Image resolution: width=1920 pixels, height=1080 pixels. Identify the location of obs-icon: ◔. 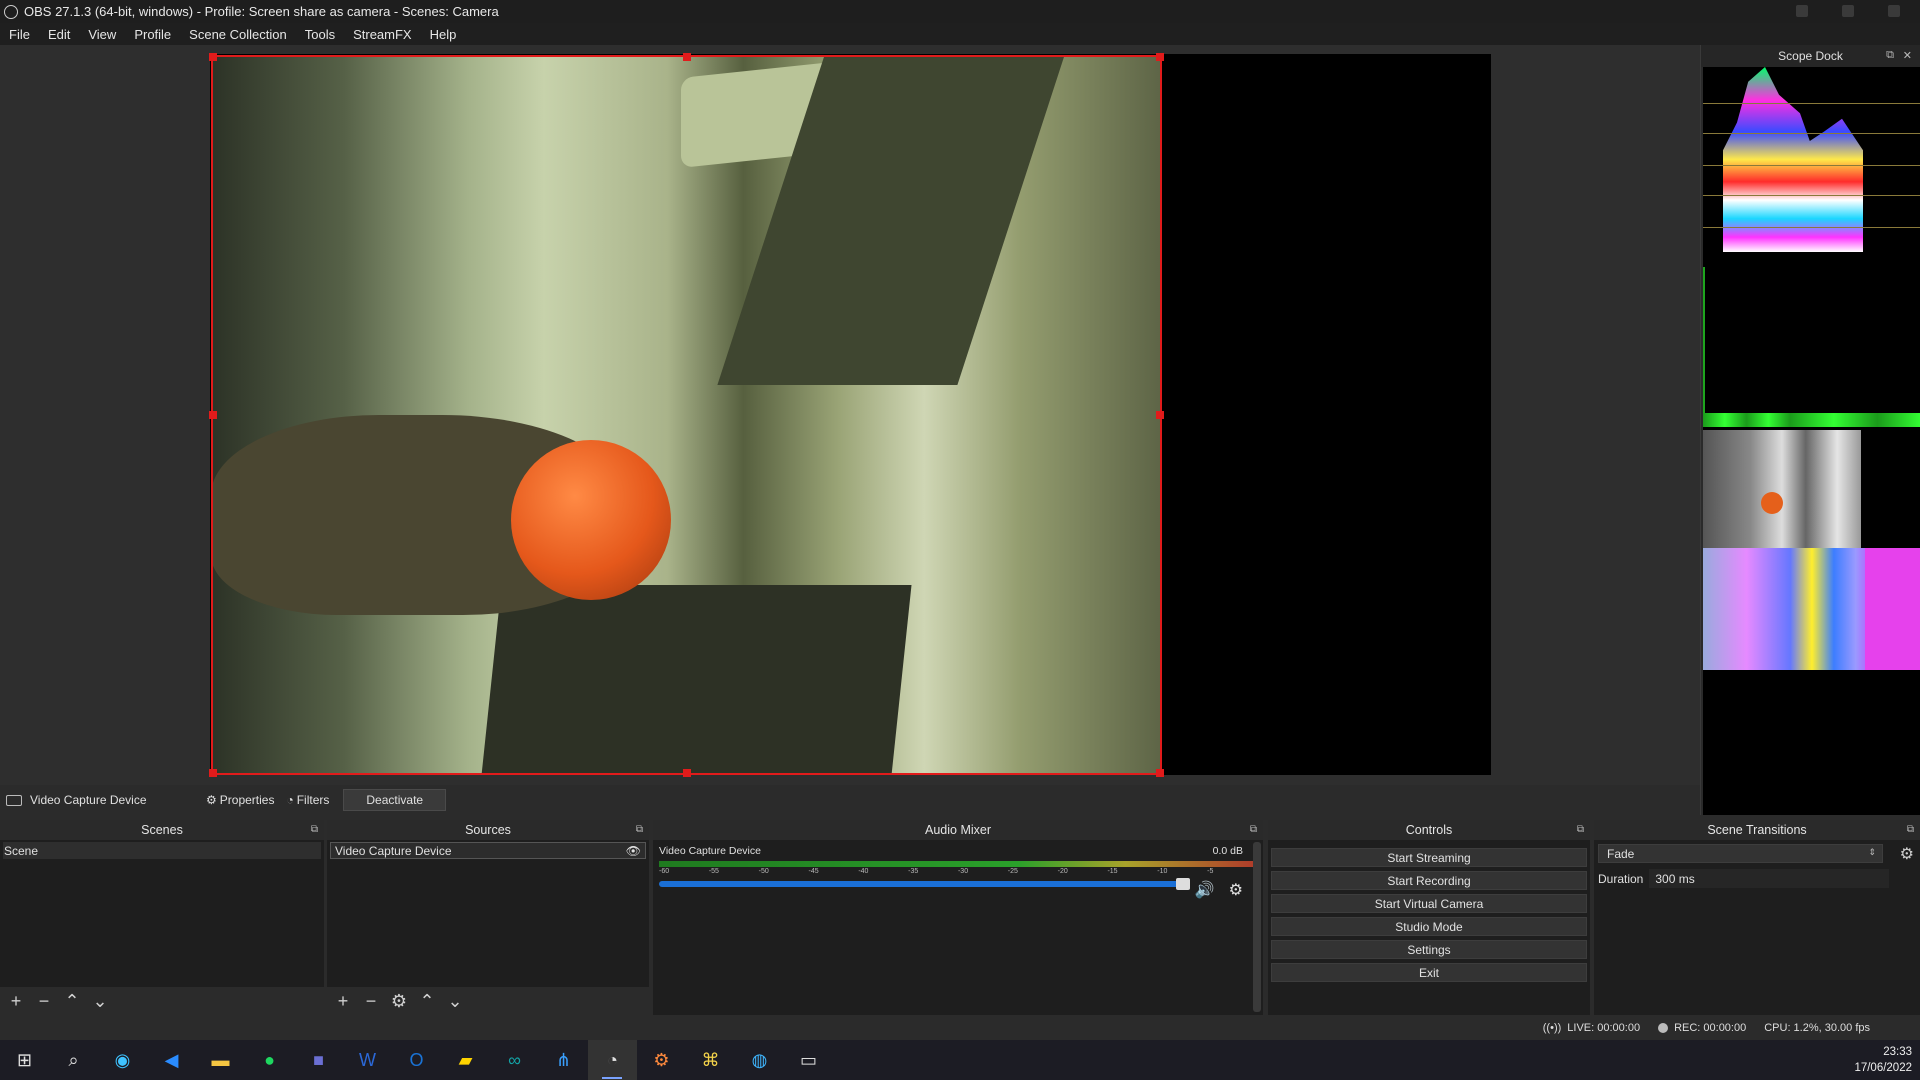
(612, 1060).